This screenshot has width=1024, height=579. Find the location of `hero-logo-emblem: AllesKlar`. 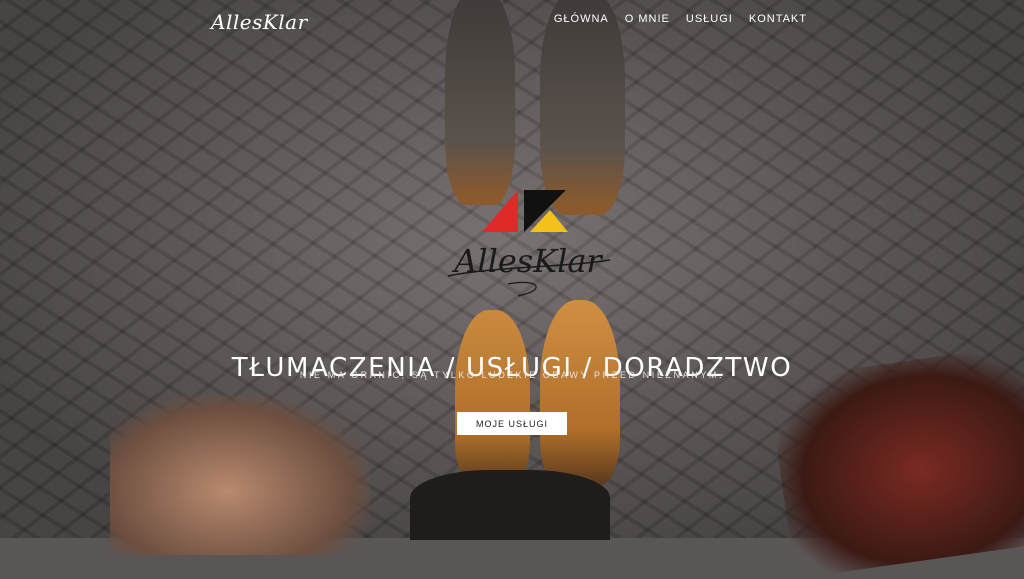

hero-logo-emblem: AllesKlar is located at coordinates (528, 246).